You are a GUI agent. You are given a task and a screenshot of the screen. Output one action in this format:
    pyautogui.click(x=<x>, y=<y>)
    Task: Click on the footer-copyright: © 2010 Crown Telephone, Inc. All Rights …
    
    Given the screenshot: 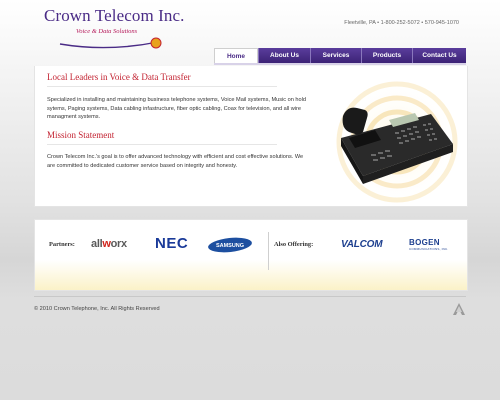 What is the action you would take?
    pyautogui.click(x=97, y=309)
    